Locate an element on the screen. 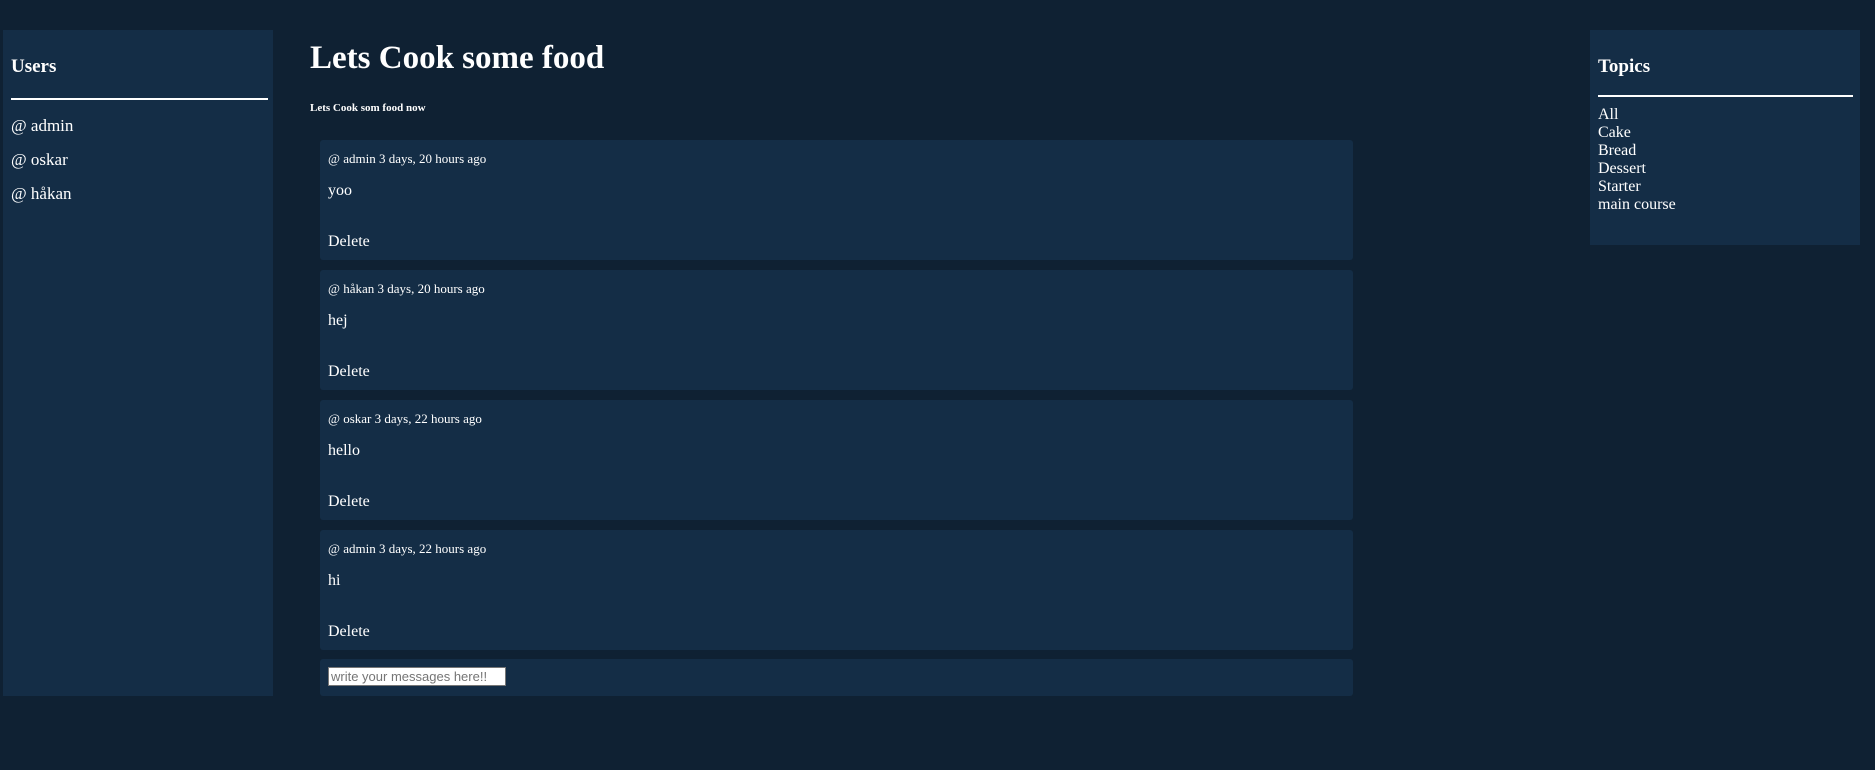  users-divider is located at coordinates (139, 99).